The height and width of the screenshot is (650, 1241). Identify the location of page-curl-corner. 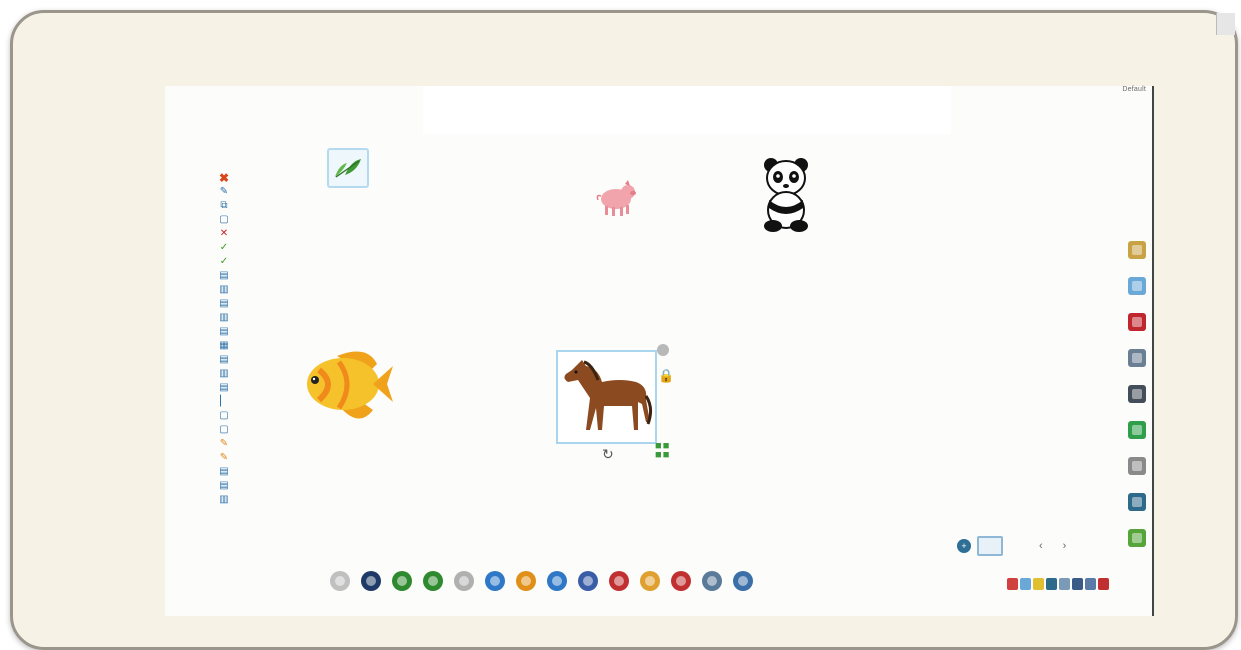
(1225, 24).